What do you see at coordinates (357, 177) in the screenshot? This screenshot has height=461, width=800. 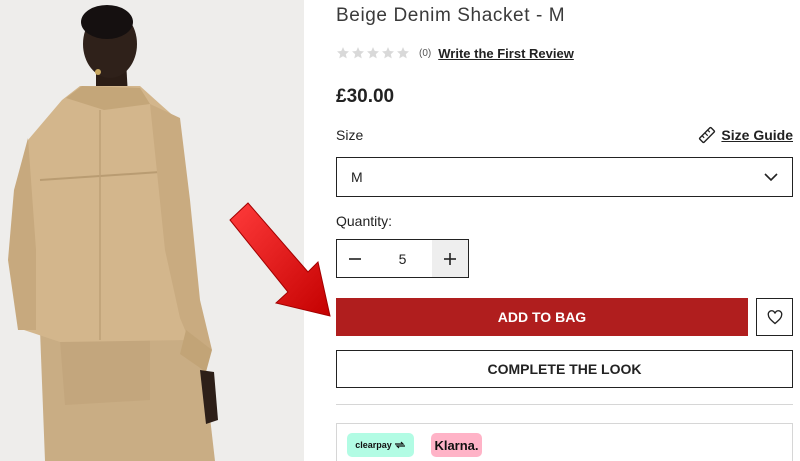 I see `size-selected-value: M` at bounding box center [357, 177].